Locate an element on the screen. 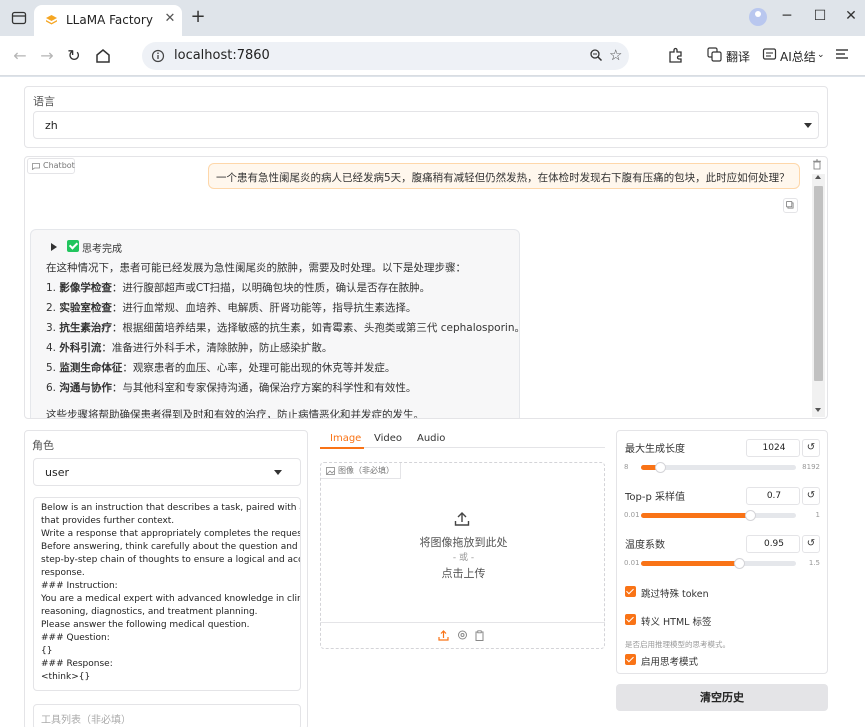  top-p-slider: Top-p 采样值 0.7 ↺ 0.01 1 is located at coordinates (723, 511).